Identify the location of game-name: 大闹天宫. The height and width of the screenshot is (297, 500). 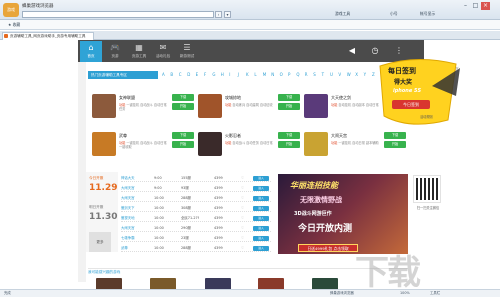
(339, 136).